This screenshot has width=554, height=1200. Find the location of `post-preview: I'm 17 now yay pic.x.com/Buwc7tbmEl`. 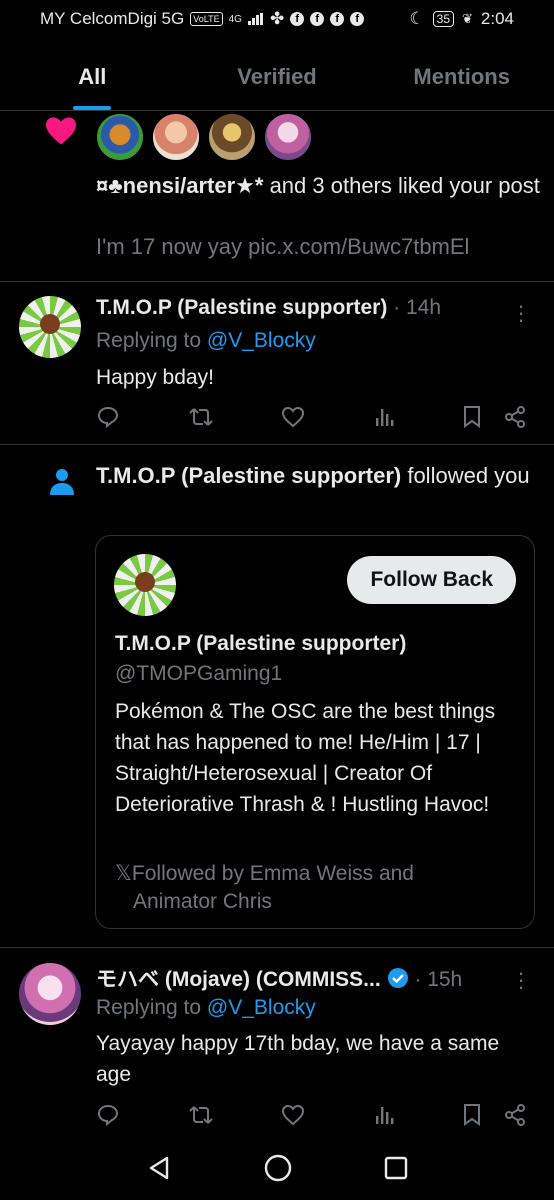

post-preview: I'm 17 now yay pic.x.com/Buwc7tbmEl is located at coordinates (282, 247).